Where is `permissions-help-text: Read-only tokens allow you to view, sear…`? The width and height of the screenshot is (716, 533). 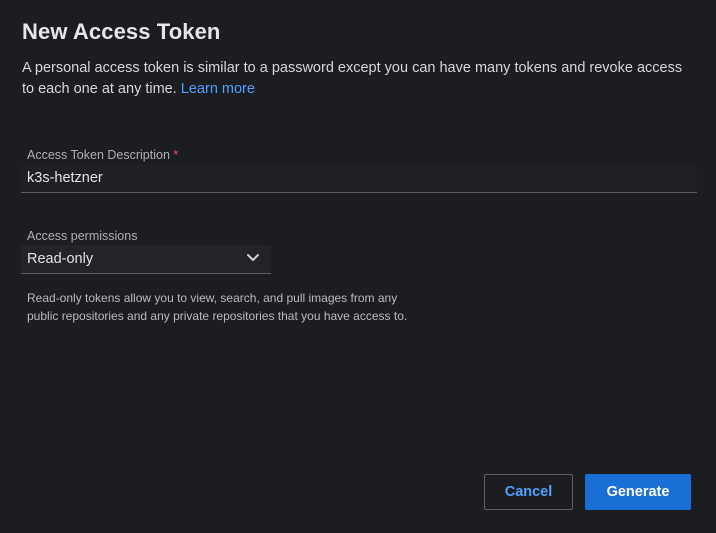
permissions-help-text: Read-only tokens allow you to view, sear… is located at coordinates (217, 307).